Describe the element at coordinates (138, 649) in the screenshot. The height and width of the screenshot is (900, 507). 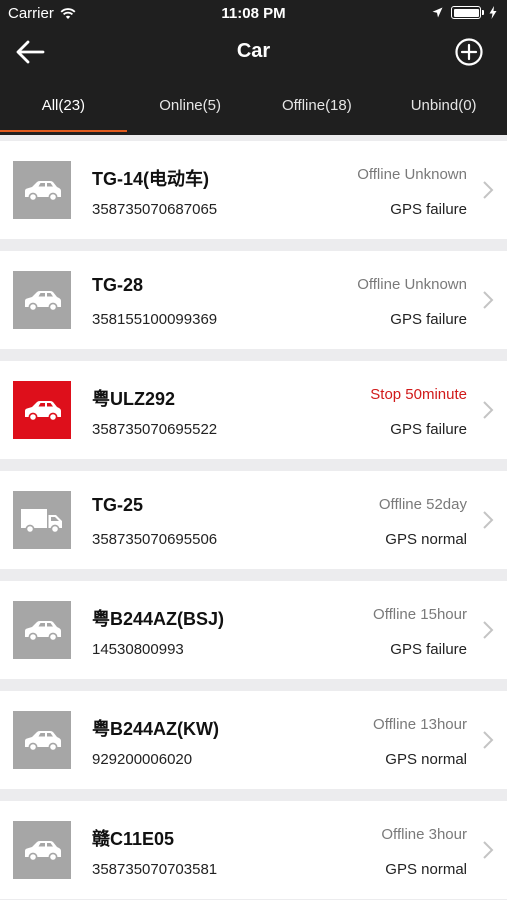
I see `vehicle-imei: 14530800993` at that location.